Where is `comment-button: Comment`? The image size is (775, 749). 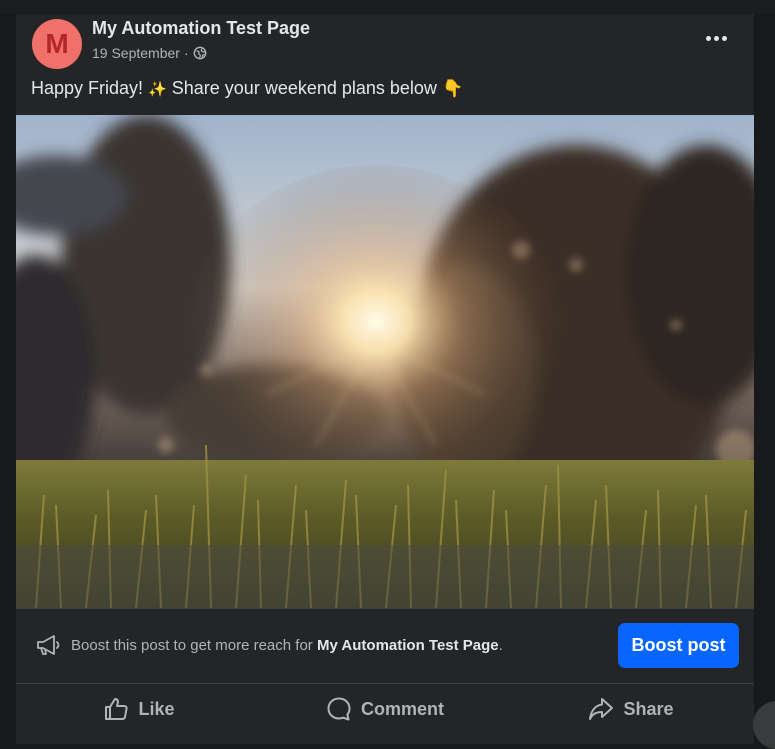
comment-button: Comment is located at coordinates (385, 709).